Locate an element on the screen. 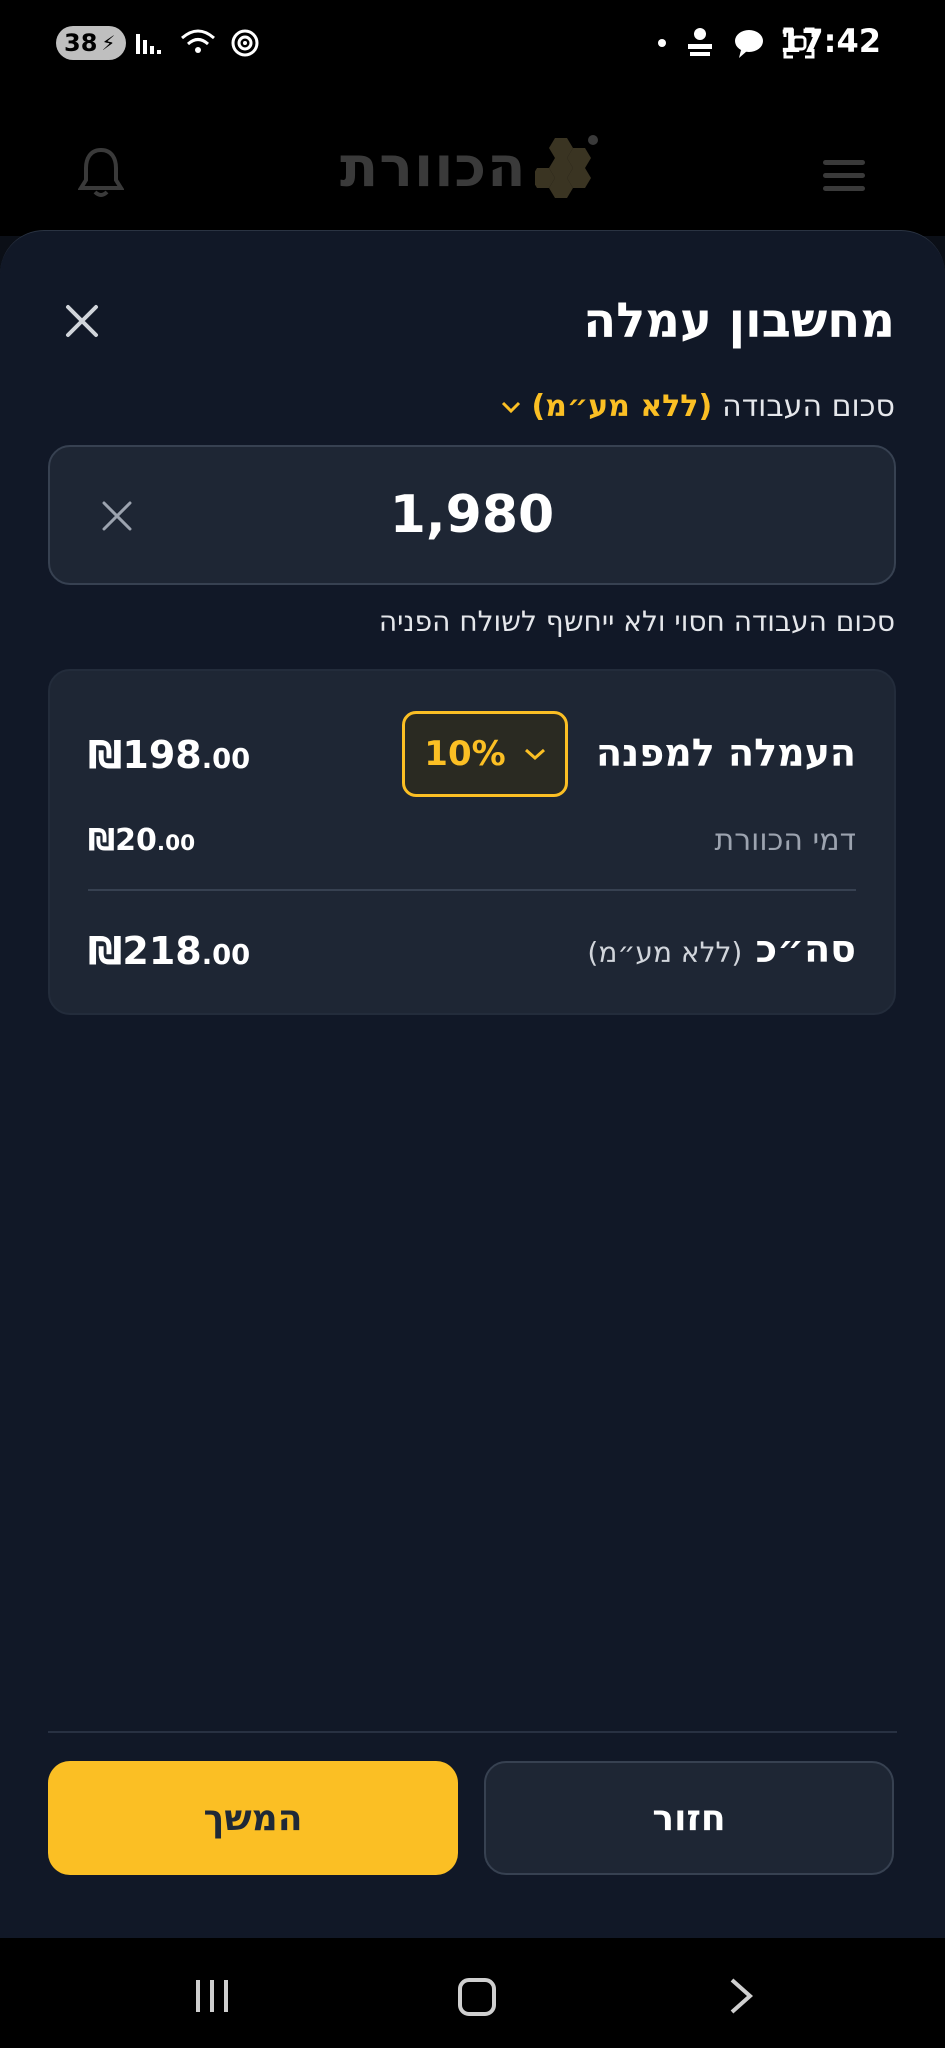 This screenshot has height=2048, width=945. wifi-icon is located at coordinates (198, 41).